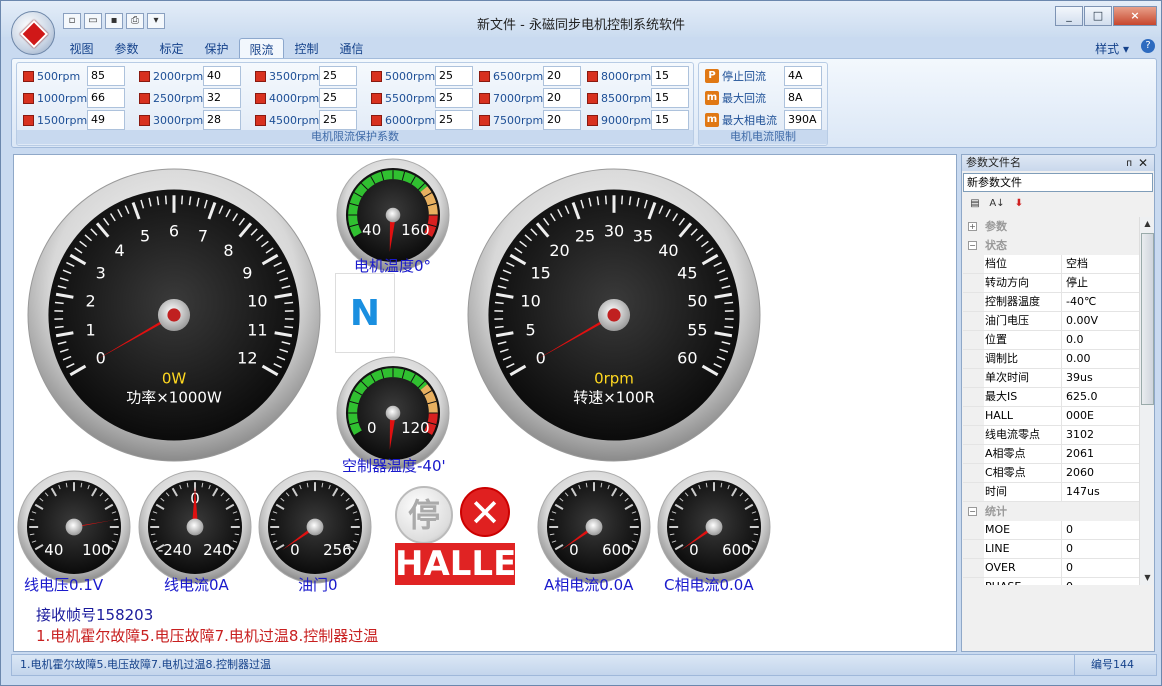 This screenshot has width=1162, height=686. What do you see at coordinates (171, 48) in the screenshot?
I see `tab-calibrate: 标定` at bounding box center [171, 48].